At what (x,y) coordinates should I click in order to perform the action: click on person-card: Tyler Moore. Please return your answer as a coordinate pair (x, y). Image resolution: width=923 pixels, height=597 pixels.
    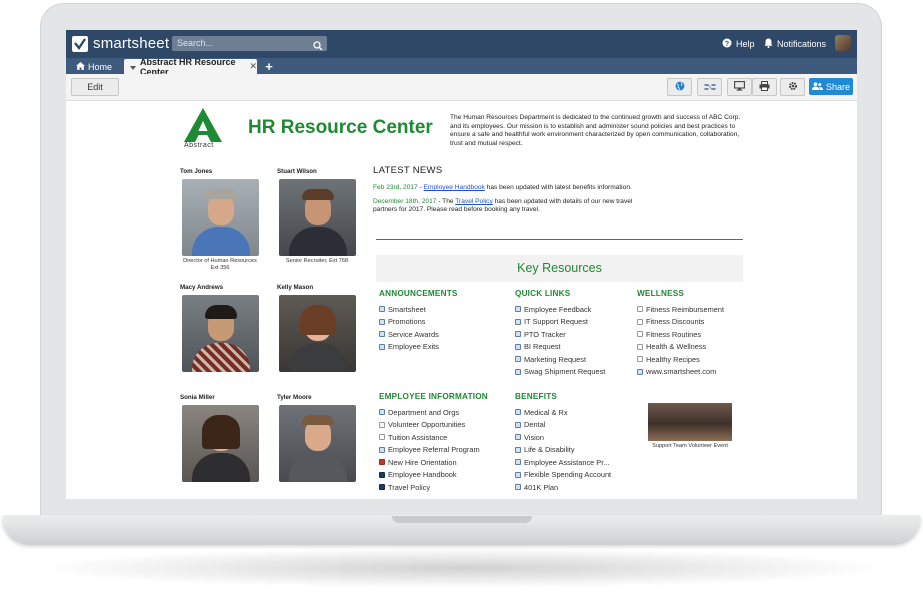
    Looking at the image, I should click on (322, 439).